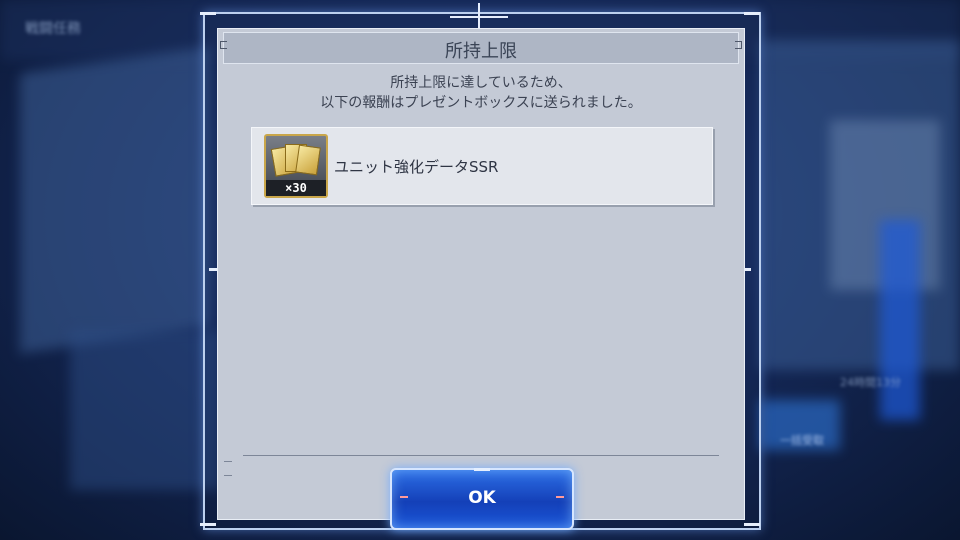  What do you see at coordinates (416, 167) in the screenshot?
I see `item-name: ユニット強化データSSR` at bounding box center [416, 167].